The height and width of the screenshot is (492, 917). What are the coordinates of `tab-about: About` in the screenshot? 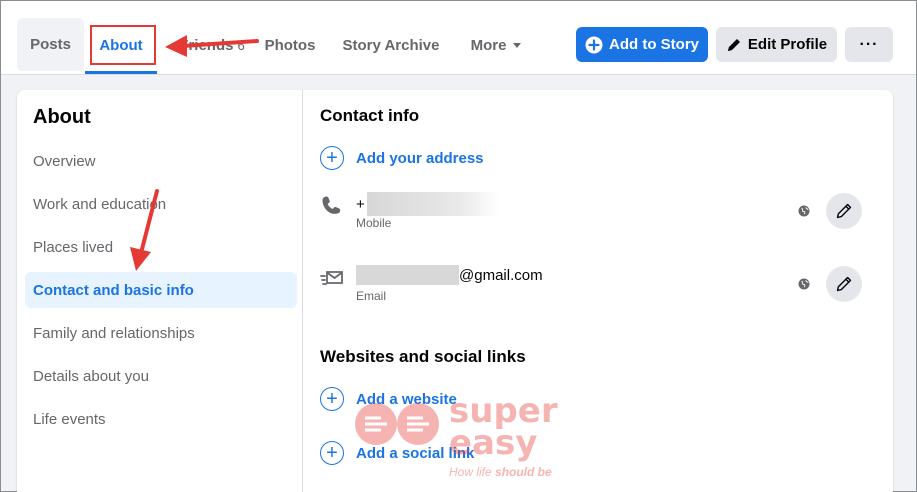 It's located at (121, 46).